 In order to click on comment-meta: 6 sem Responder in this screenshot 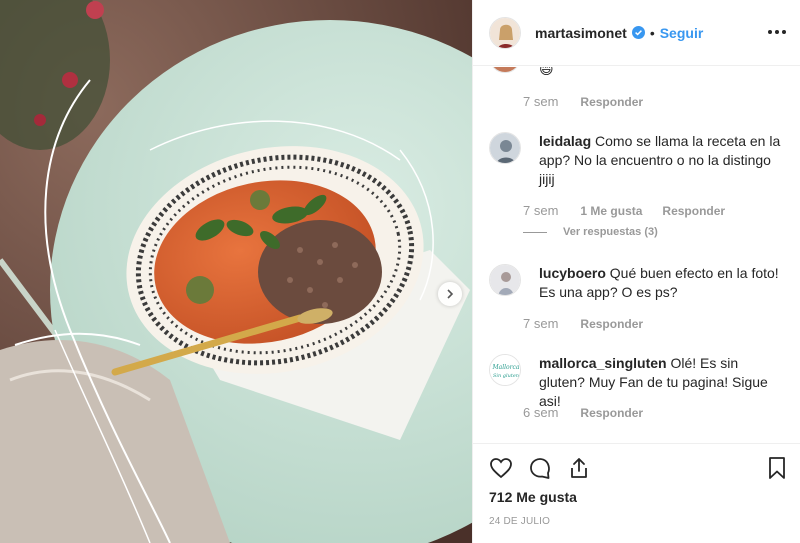, I will do `click(583, 412)`.